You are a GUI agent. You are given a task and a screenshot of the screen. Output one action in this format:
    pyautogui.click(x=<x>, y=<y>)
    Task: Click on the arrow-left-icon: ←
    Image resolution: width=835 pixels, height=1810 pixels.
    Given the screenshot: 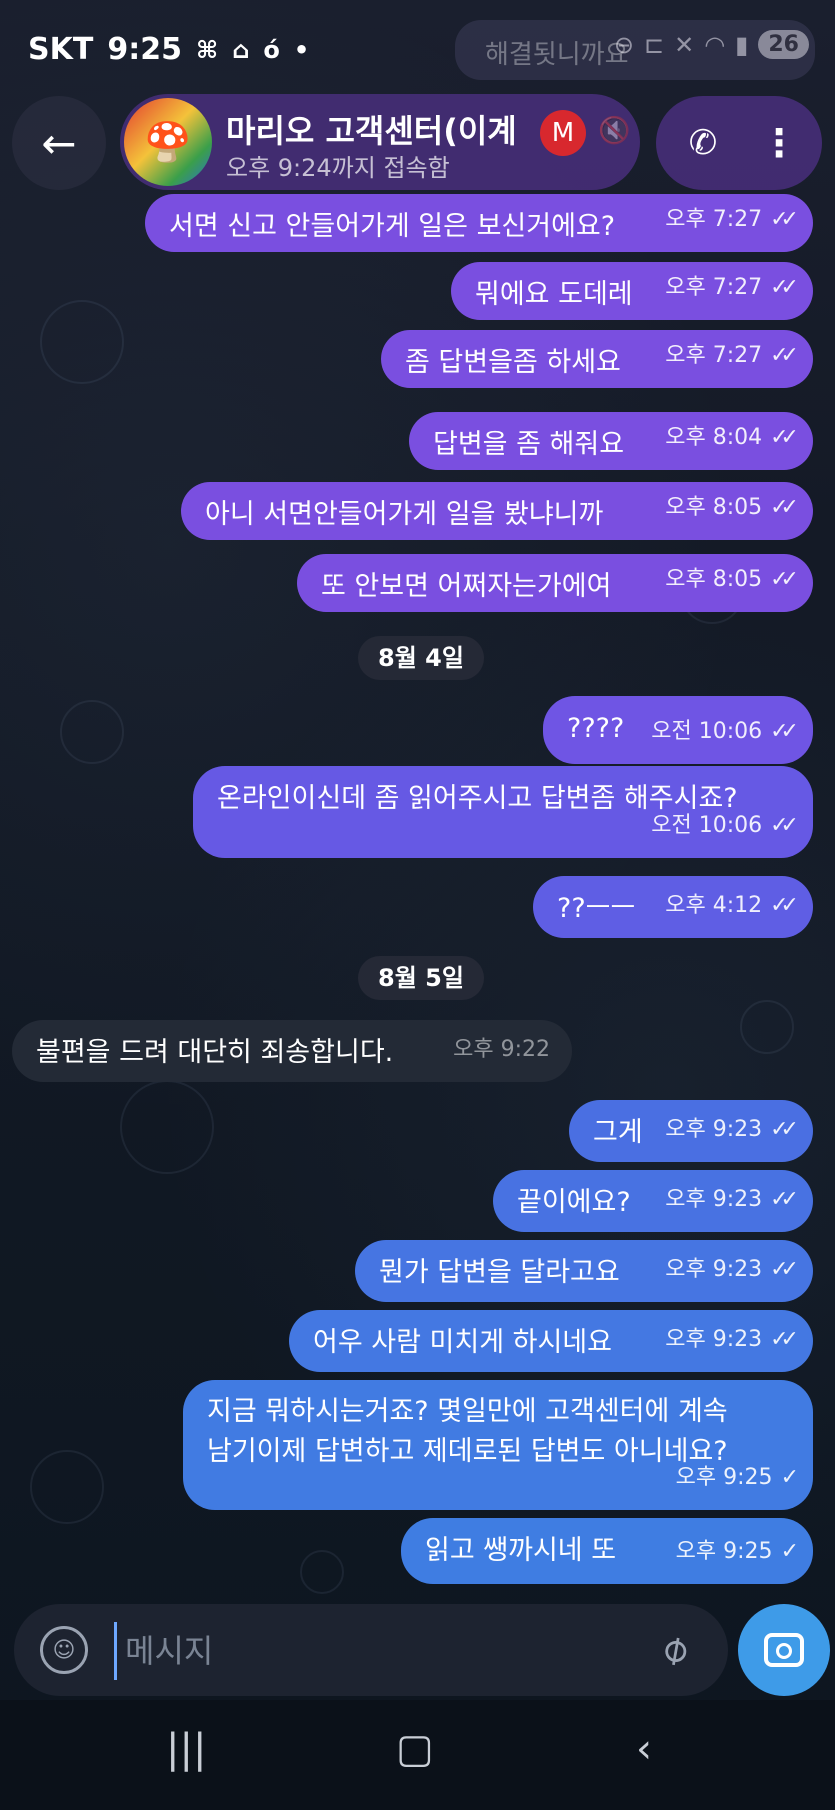 What is the action you would take?
    pyautogui.click(x=59, y=143)
    